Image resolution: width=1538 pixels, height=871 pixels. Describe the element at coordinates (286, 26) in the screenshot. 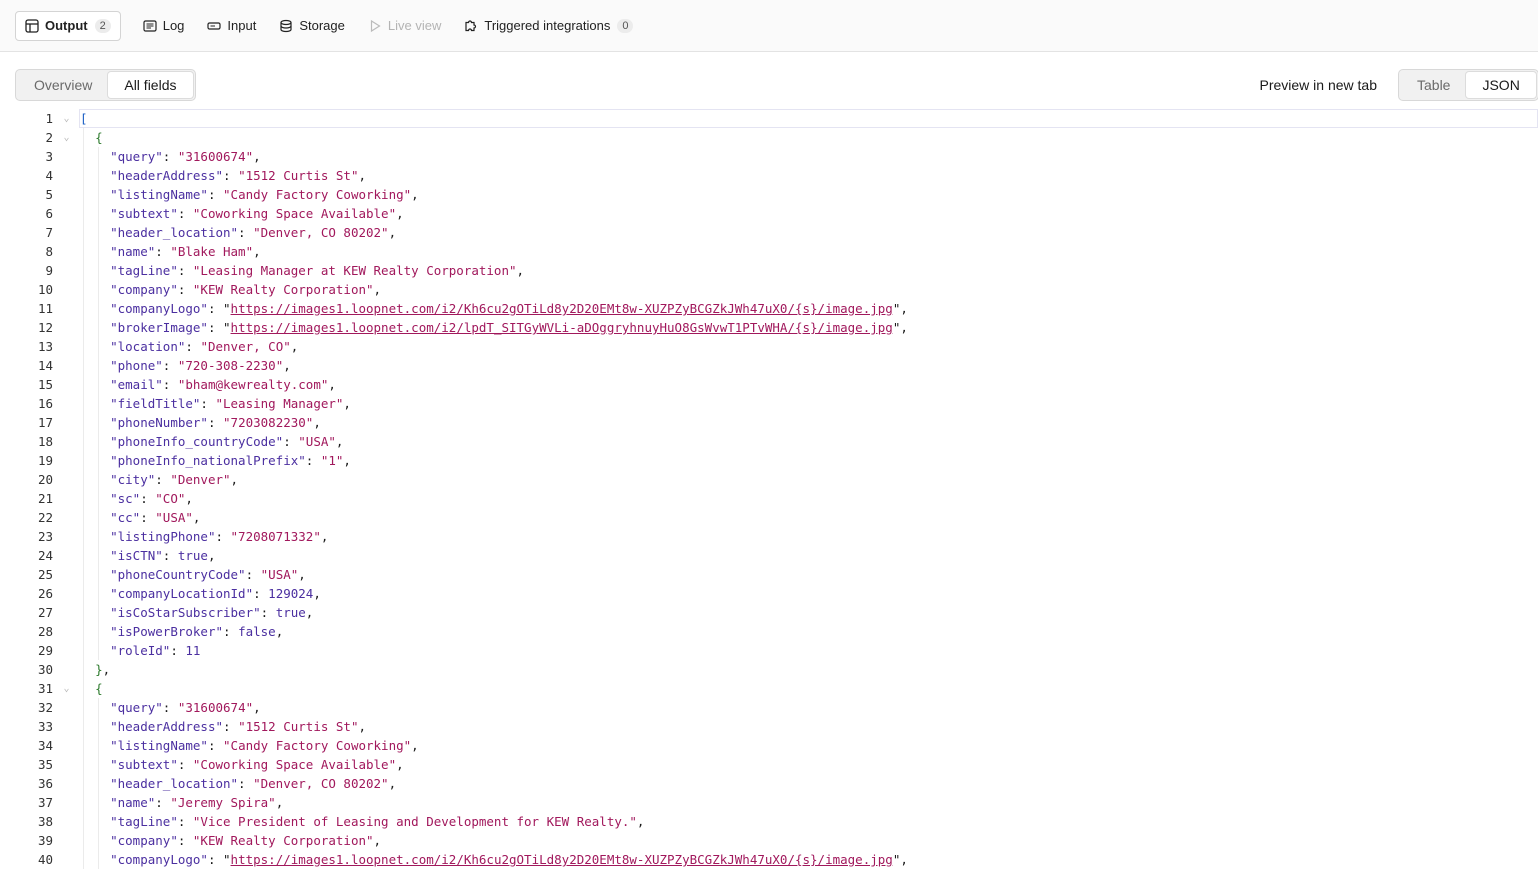

I see `storage-icon` at that location.